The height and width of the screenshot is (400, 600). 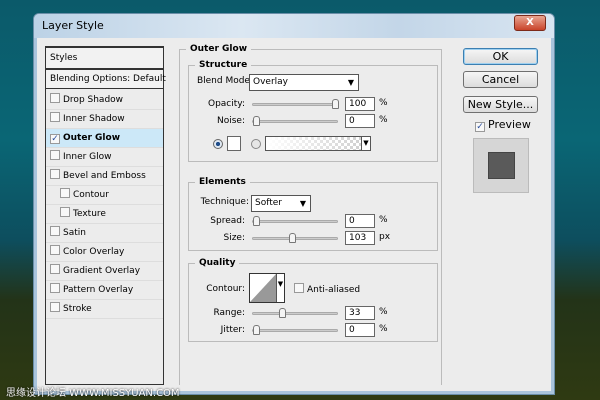 I want to click on style-item-outer-glow: ✓ Outer Glow, so click(x=104, y=138).